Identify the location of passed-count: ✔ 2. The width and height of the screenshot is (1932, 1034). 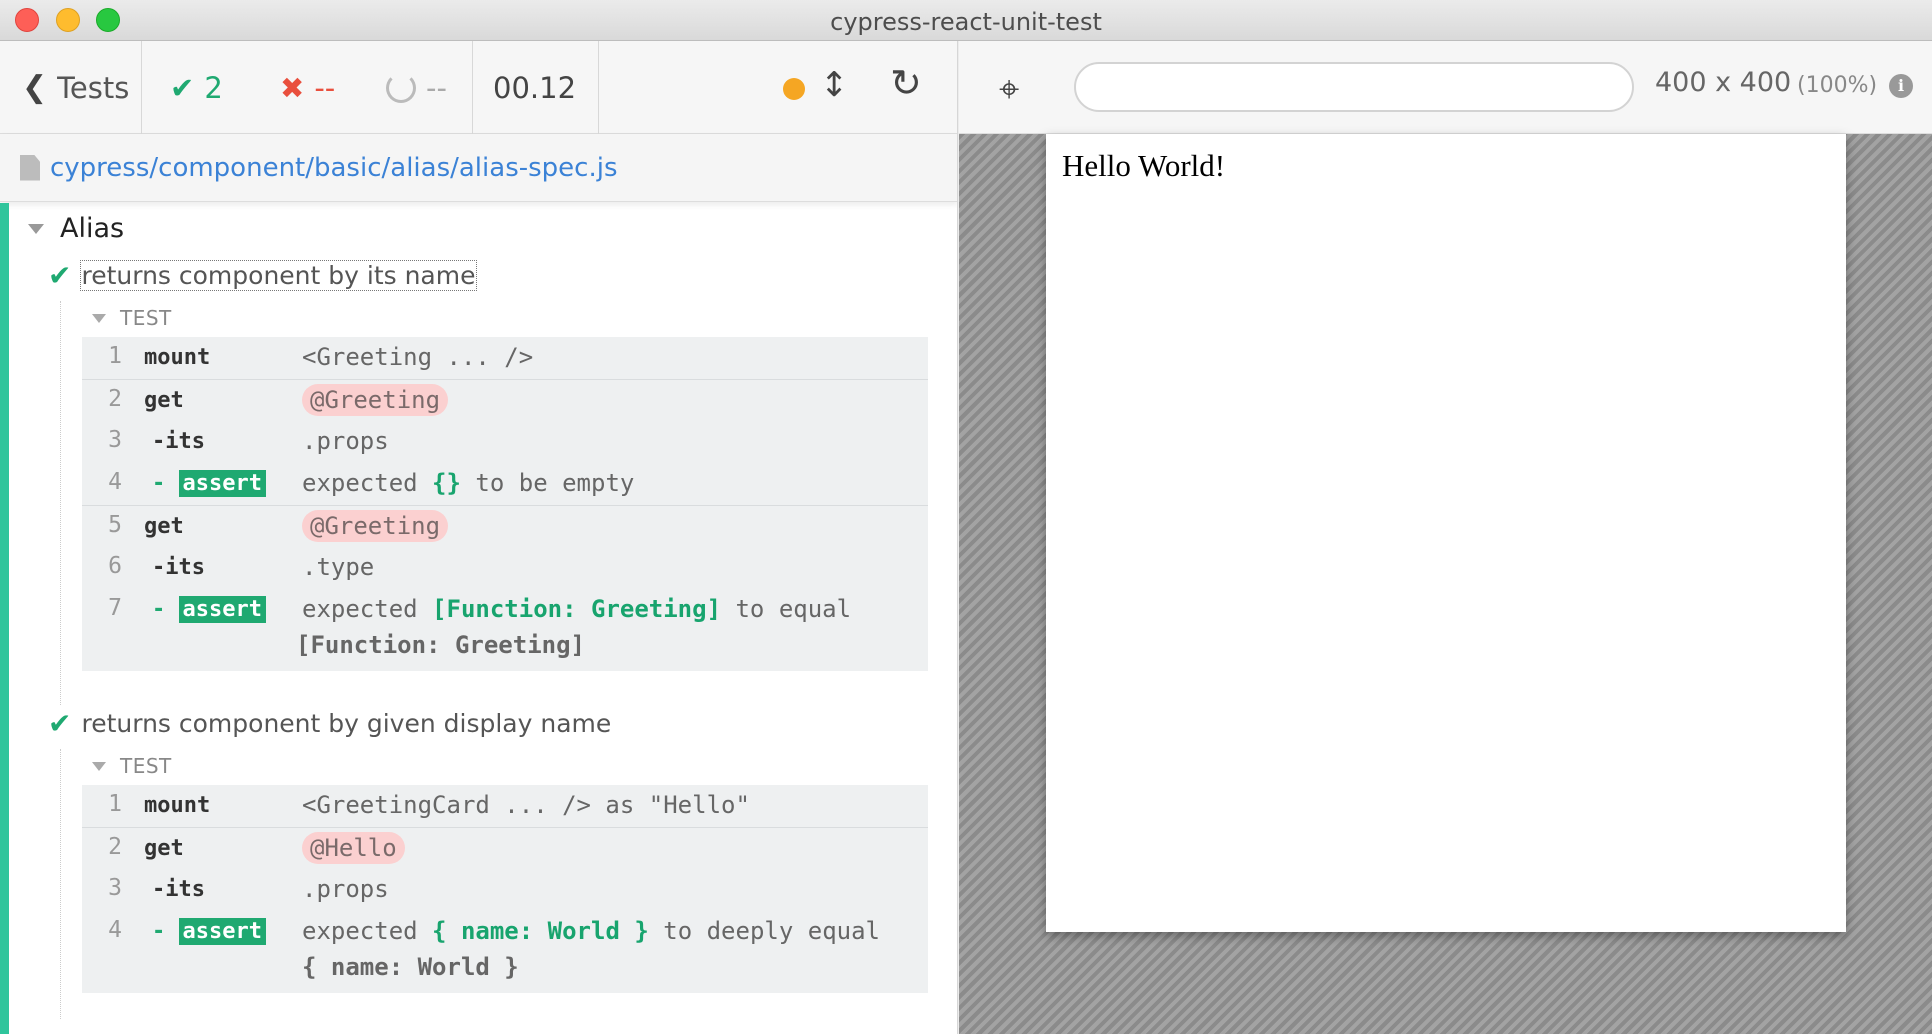
(196, 87).